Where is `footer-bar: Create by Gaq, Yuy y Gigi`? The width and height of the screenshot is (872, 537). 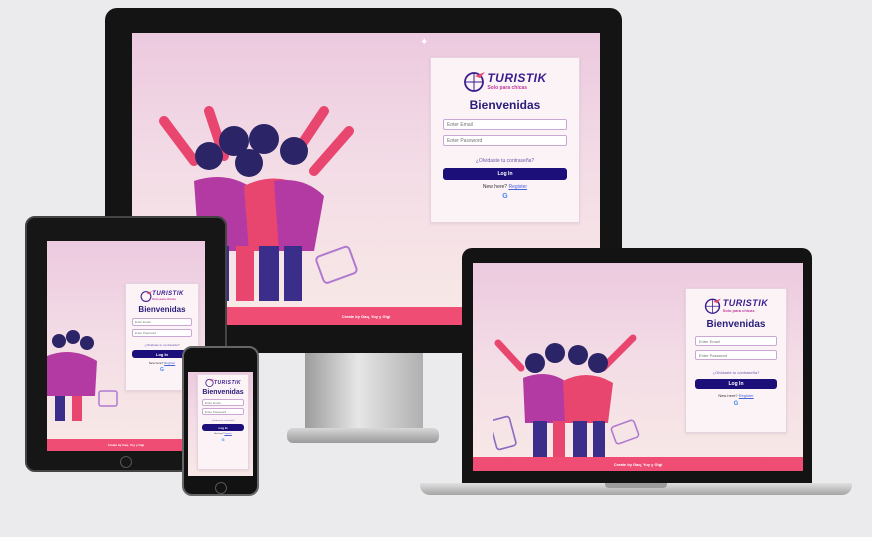 footer-bar: Create by Gaq, Yuy y Gigi is located at coordinates (638, 464).